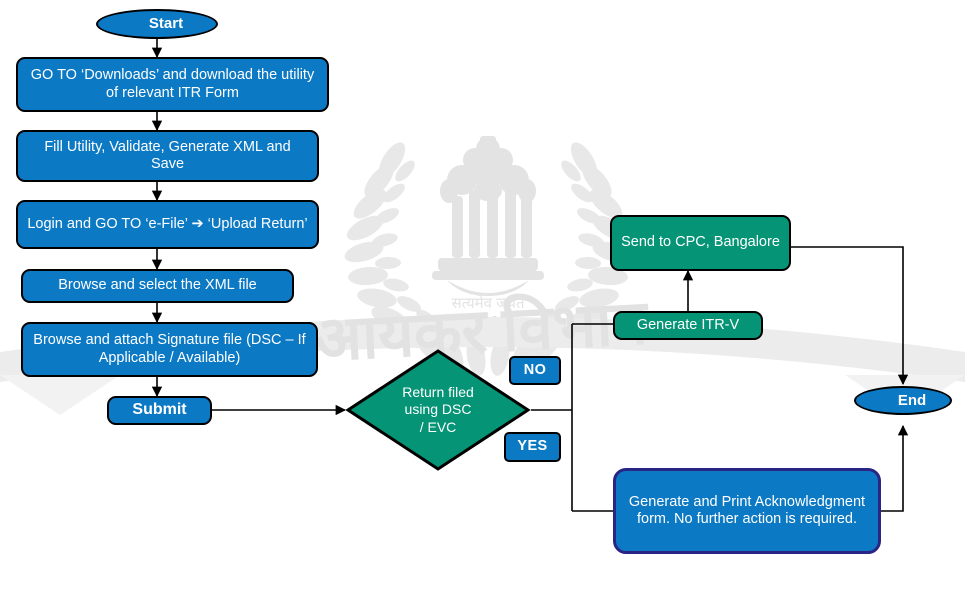 This screenshot has width=965, height=601. I want to click on node-start: Start, so click(157, 24).